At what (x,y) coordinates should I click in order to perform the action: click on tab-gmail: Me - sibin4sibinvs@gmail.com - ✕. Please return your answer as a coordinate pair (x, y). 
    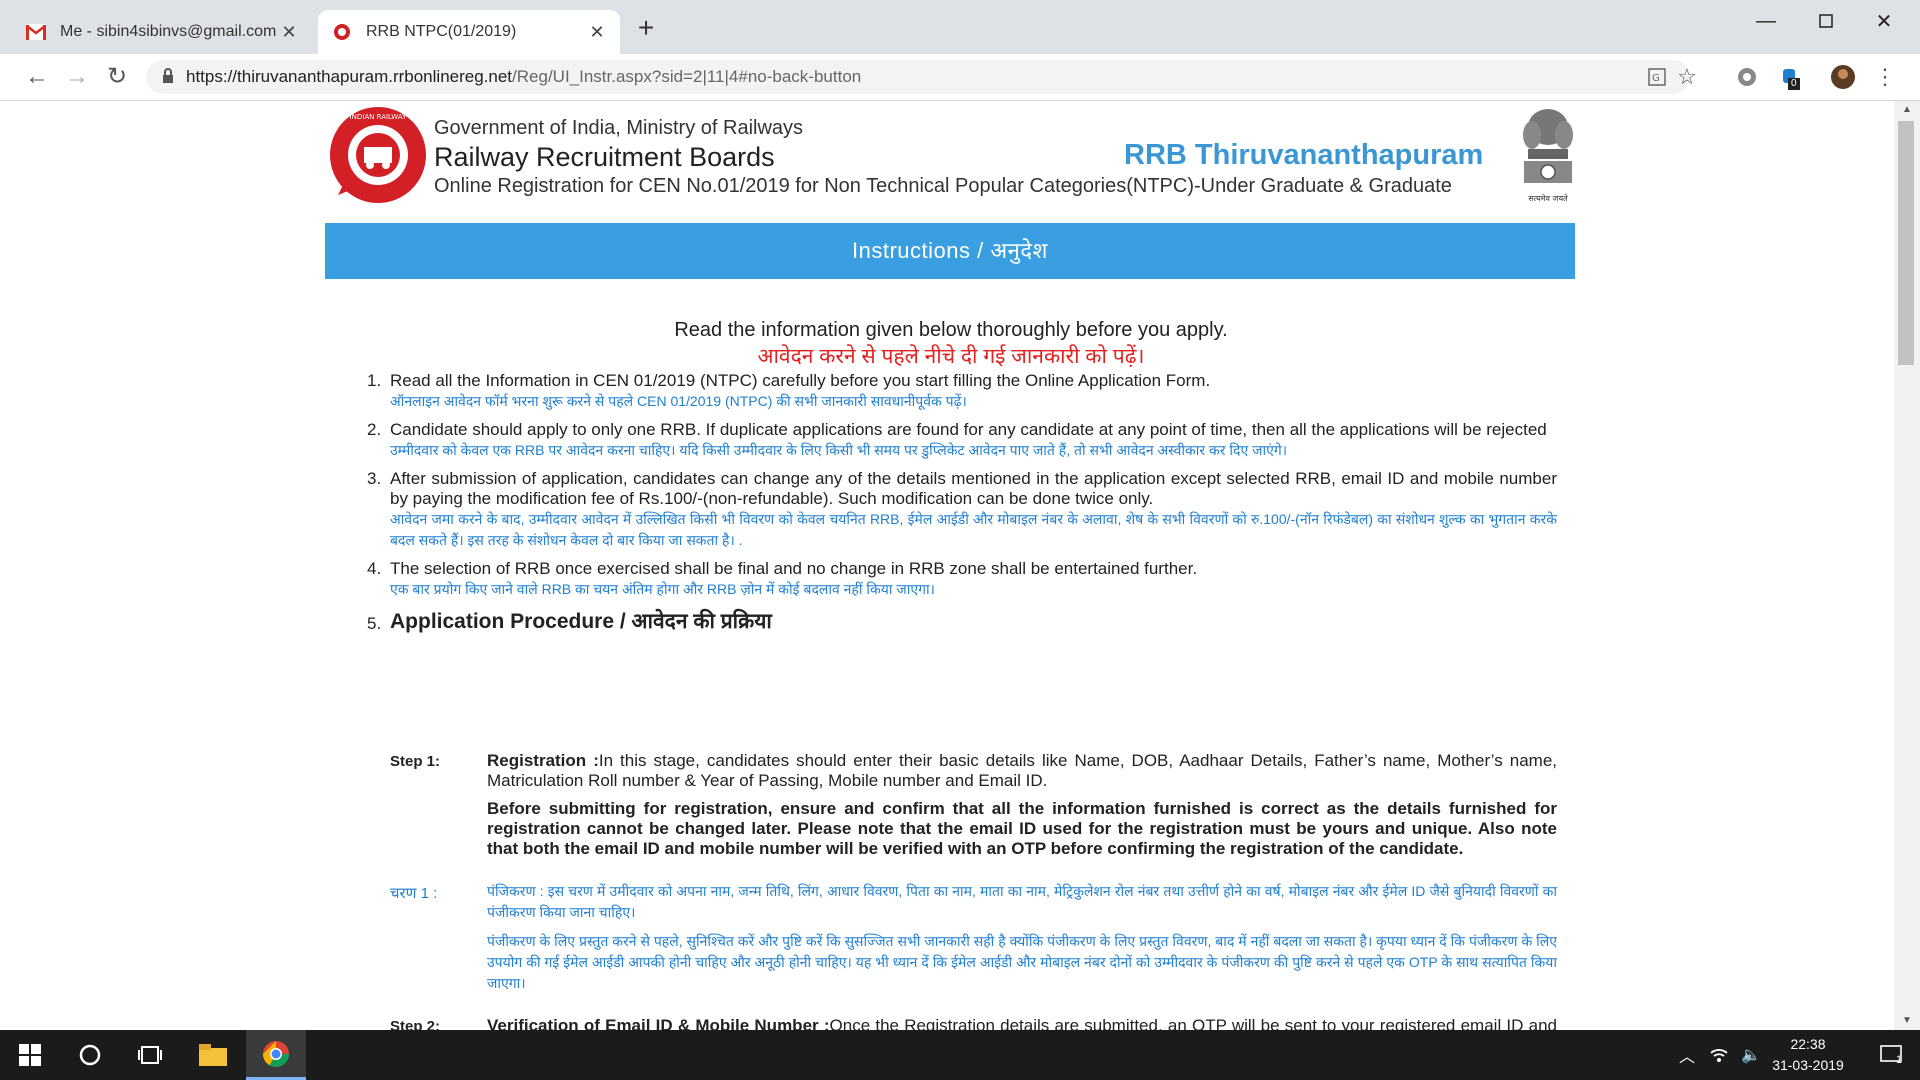
    Looking at the image, I should click on (162, 32).